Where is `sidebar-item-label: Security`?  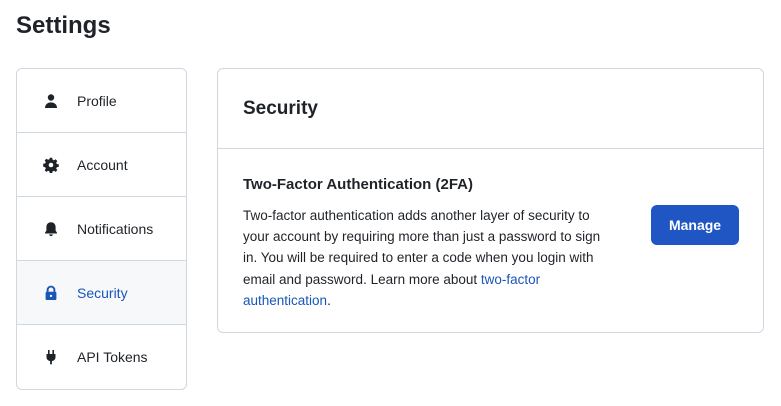 sidebar-item-label: Security is located at coordinates (102, 292).